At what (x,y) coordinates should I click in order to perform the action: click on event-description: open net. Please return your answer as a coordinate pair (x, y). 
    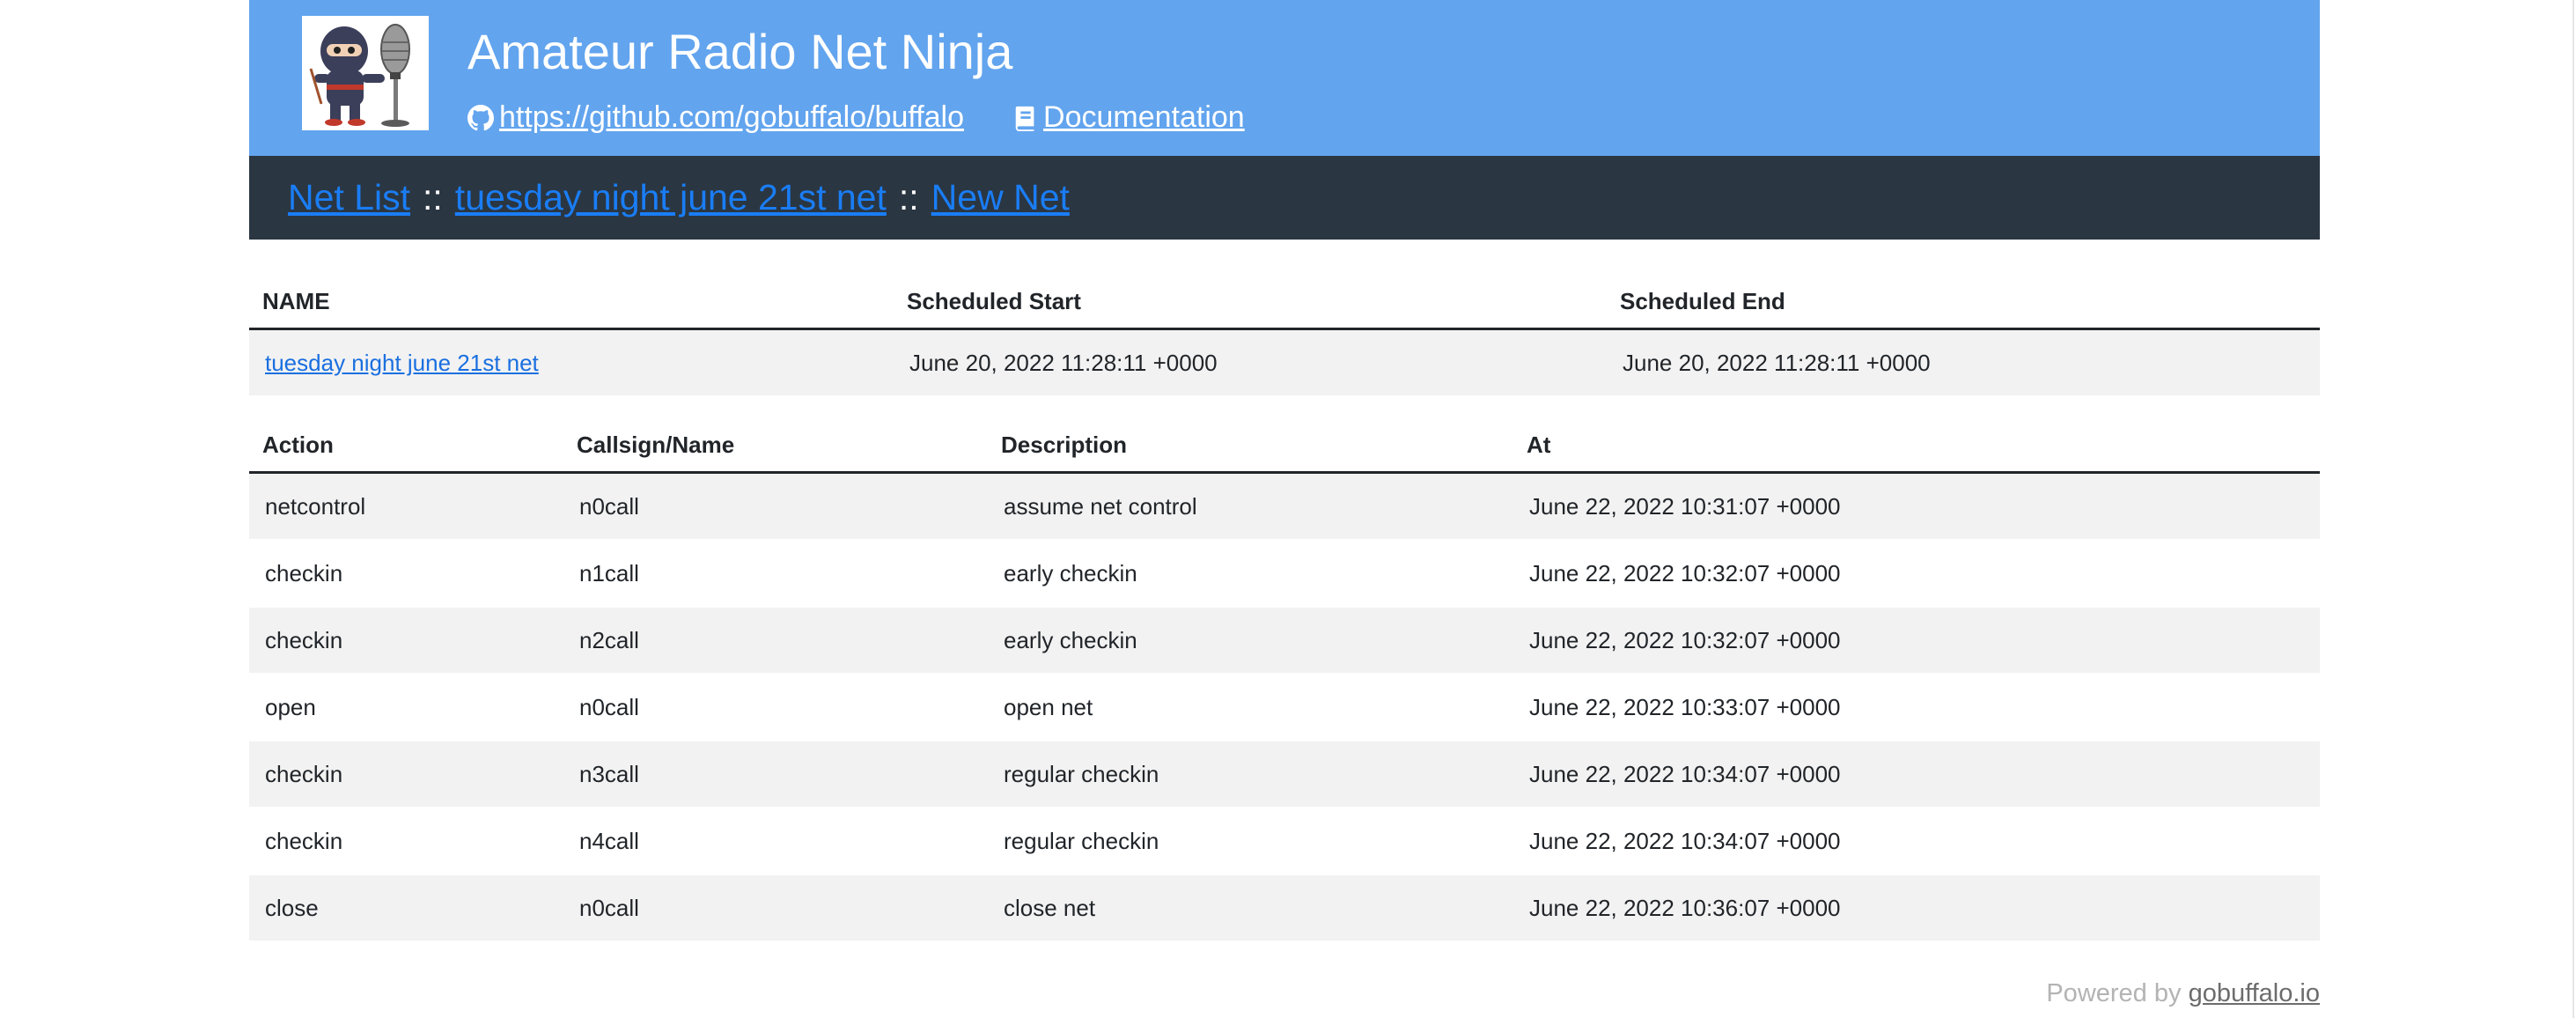
    Looking at the image, I should click on (1251, 707).